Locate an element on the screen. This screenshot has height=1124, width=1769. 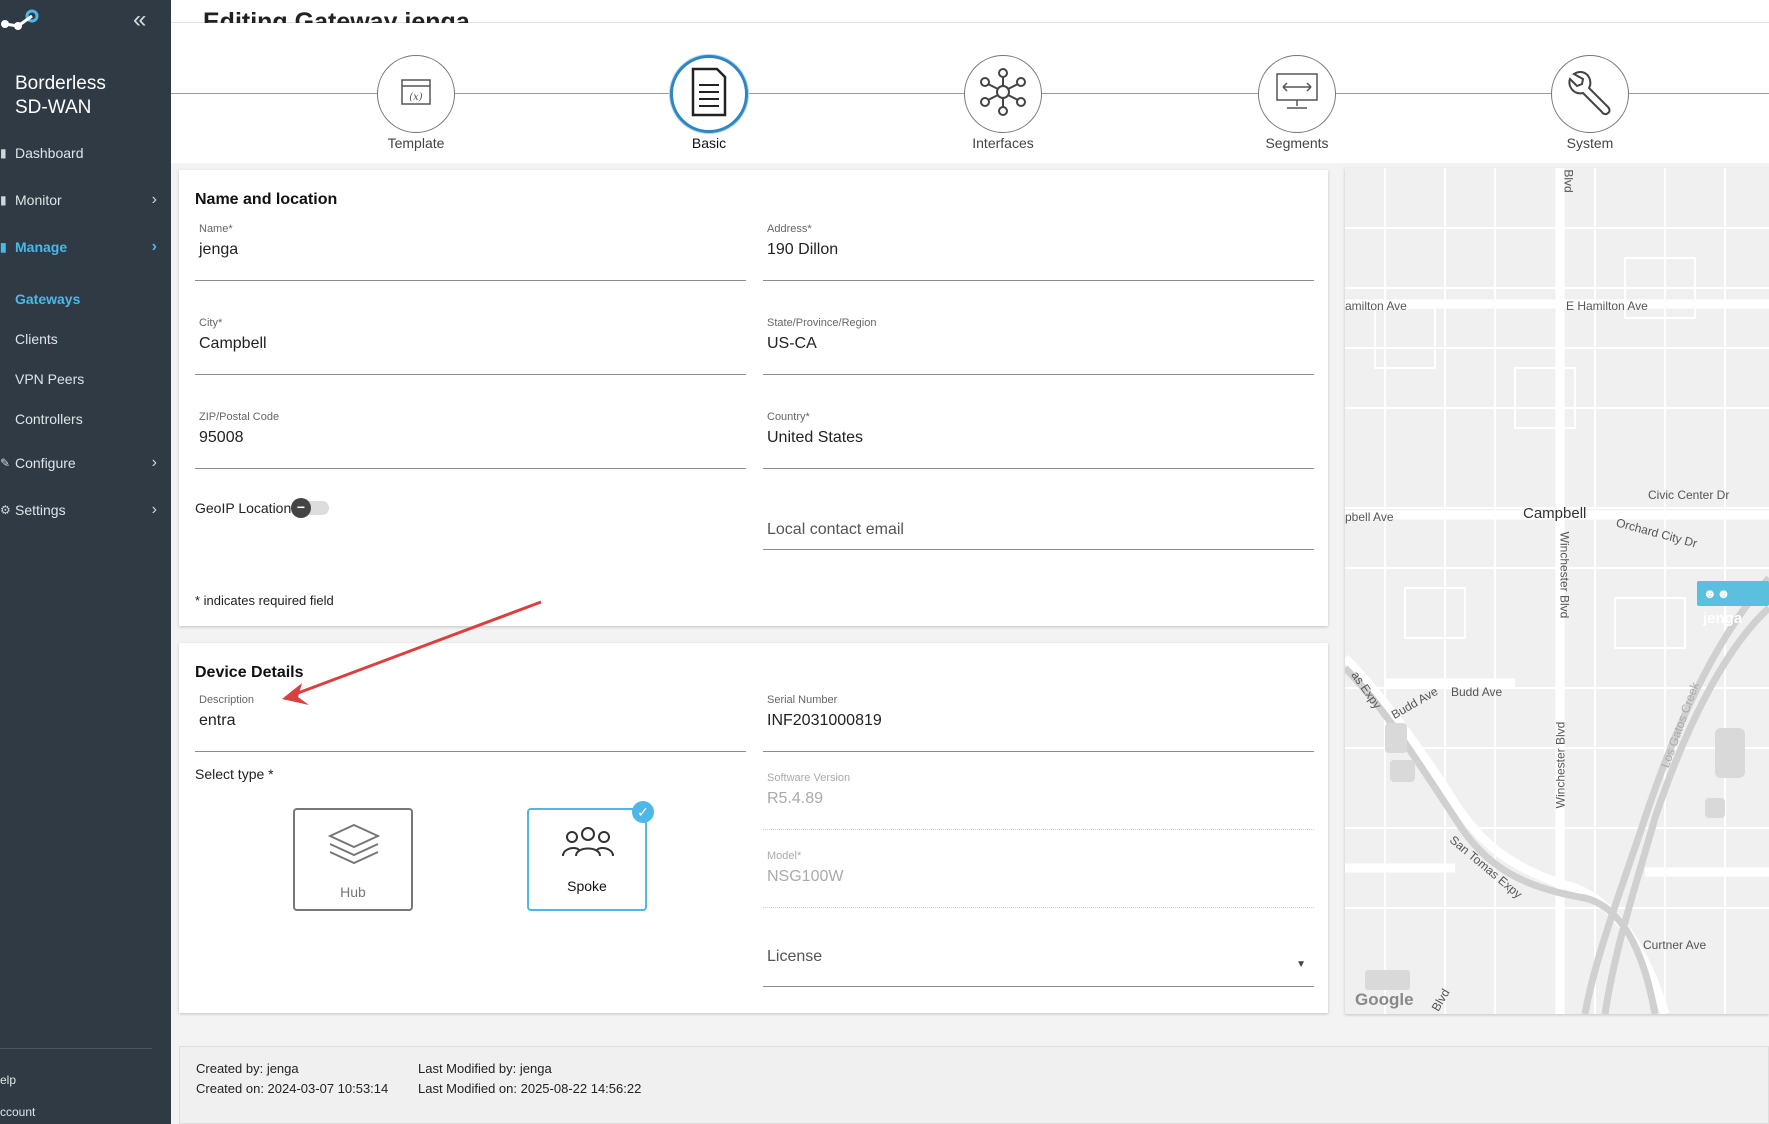
description-field: Description entra is located at coordinates (470, 723).